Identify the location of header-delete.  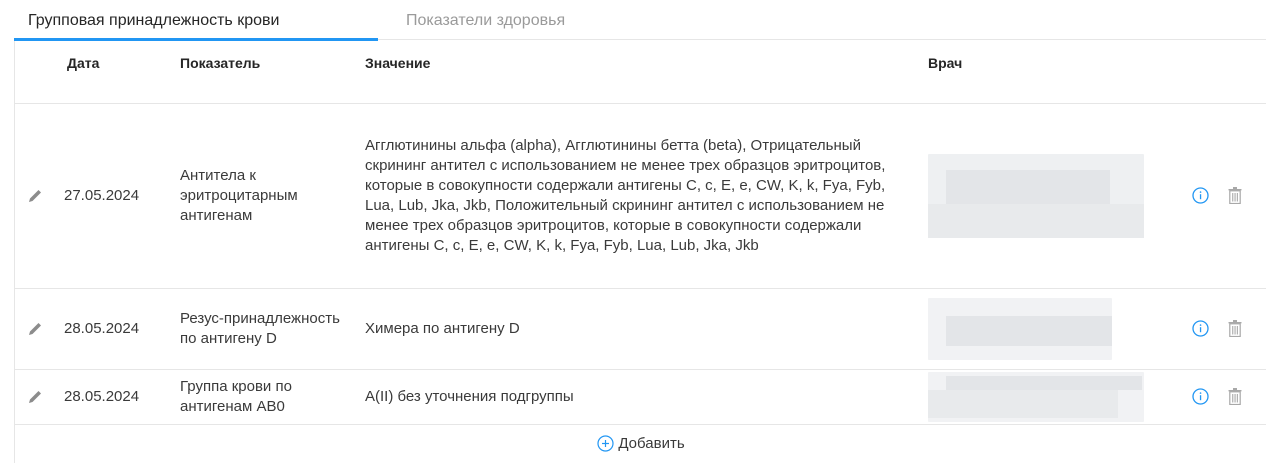
(1247, 72).